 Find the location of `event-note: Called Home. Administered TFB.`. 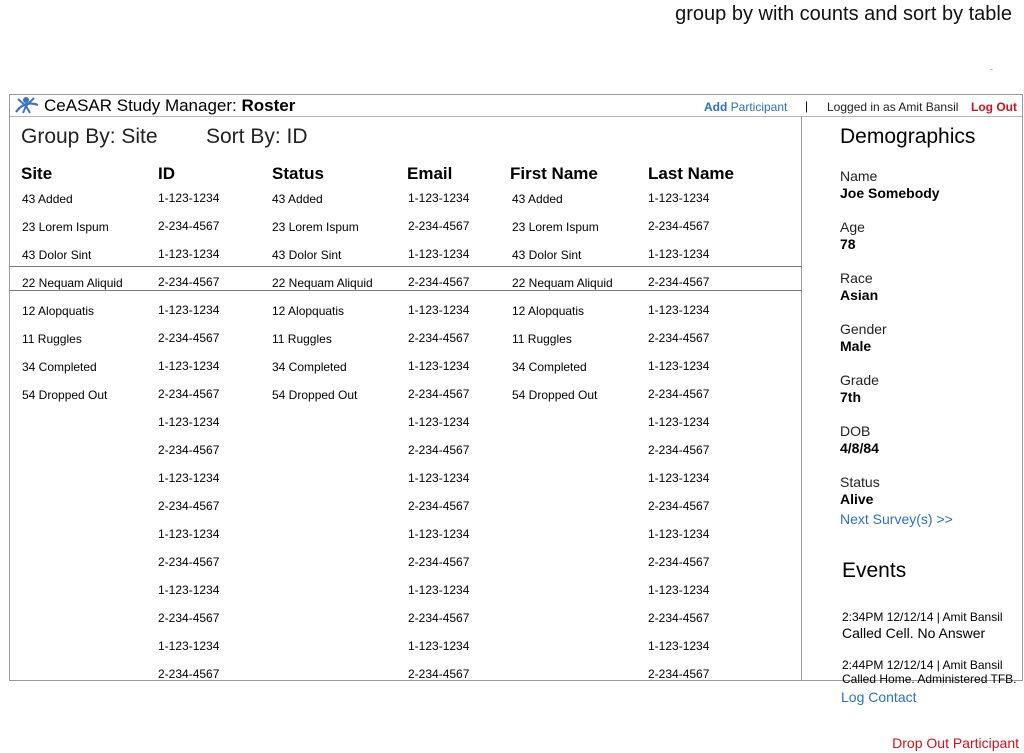

event-note: Called Home. Administered TFB. is located at coordinates (929, 679).